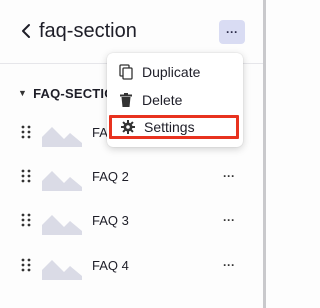  Describe the element at coordinates (169, 127) in the screenshot. I see `menu-item-label: Settings` at that location.